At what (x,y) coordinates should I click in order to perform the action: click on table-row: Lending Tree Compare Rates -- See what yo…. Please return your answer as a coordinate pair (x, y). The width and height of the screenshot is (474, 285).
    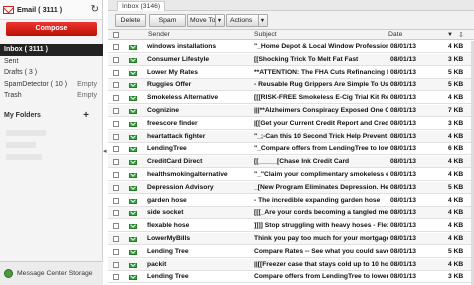
    Looking at the image, I should click on (291, 252).